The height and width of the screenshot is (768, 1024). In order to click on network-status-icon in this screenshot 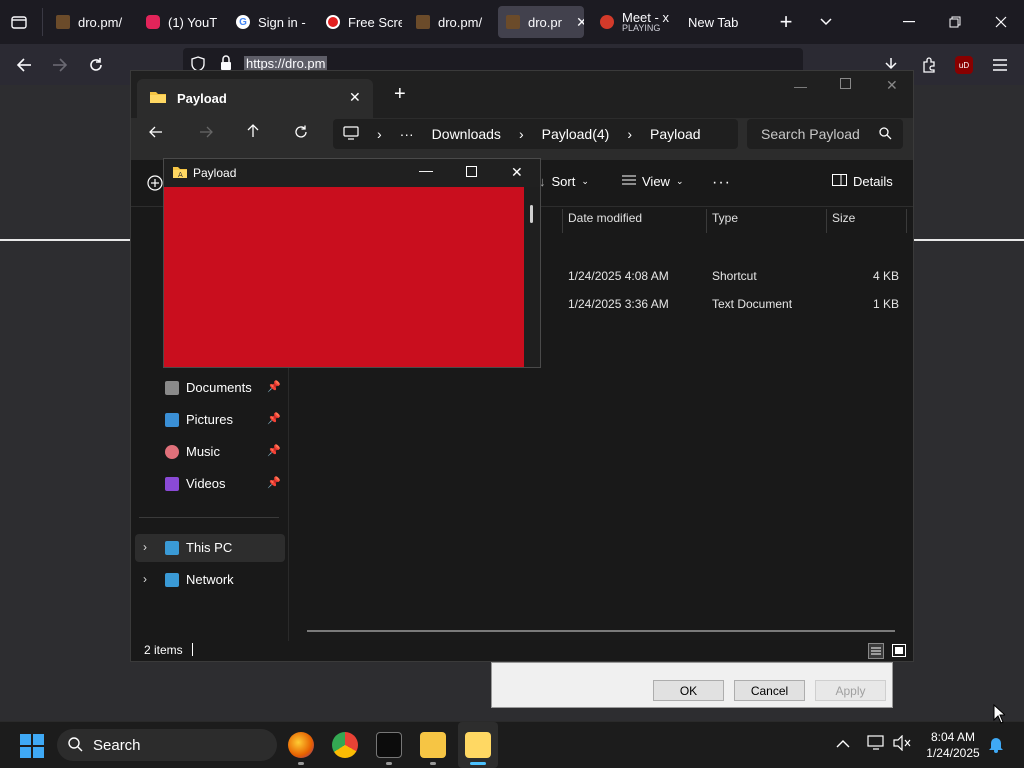, I will do `click(876, 744)`.